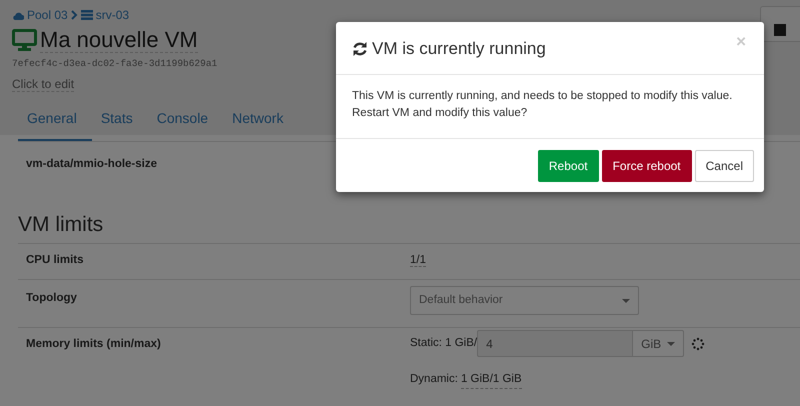 The image size is (800, 406). I want to click on stop-icon, so click(780, 30).